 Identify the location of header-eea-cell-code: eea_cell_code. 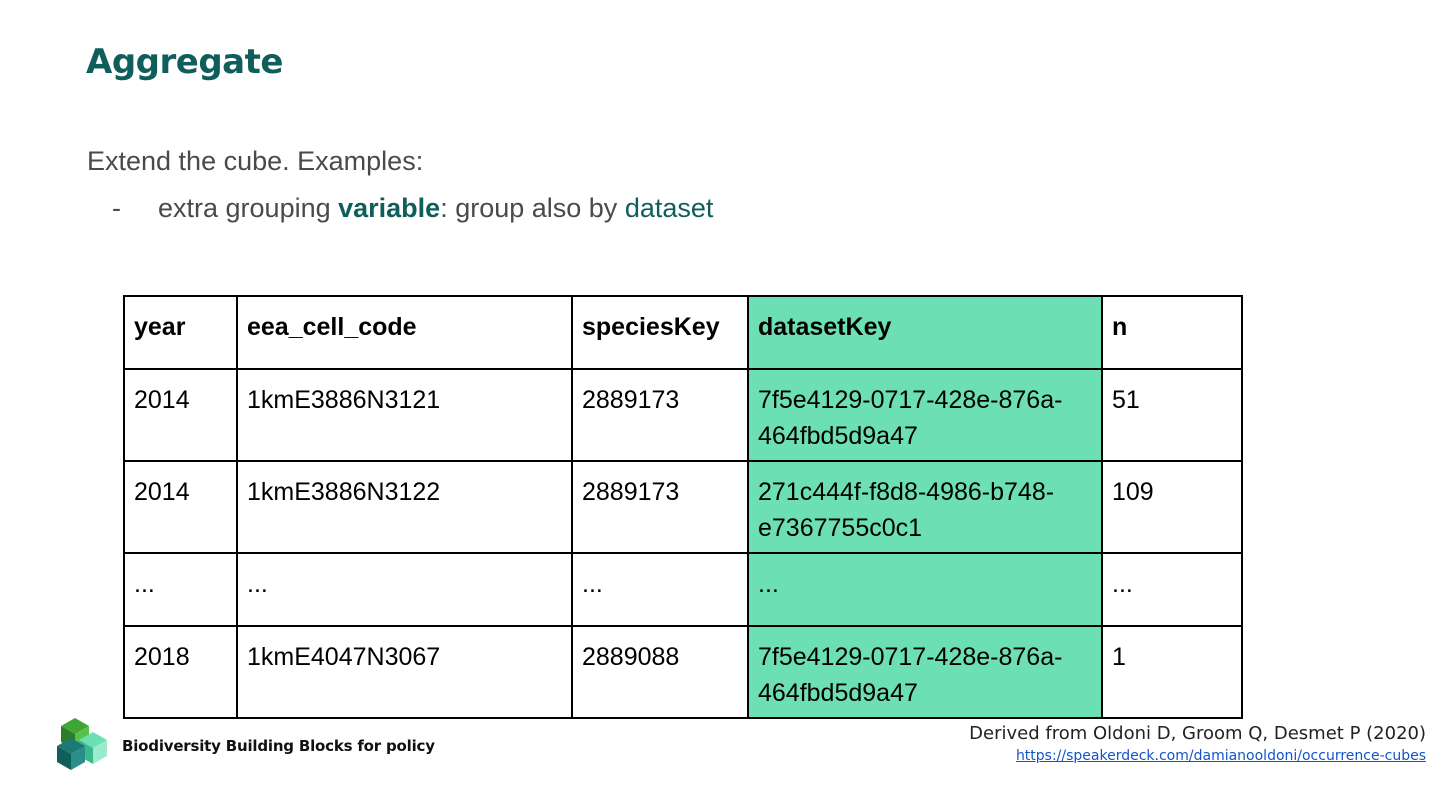
(404, 332).